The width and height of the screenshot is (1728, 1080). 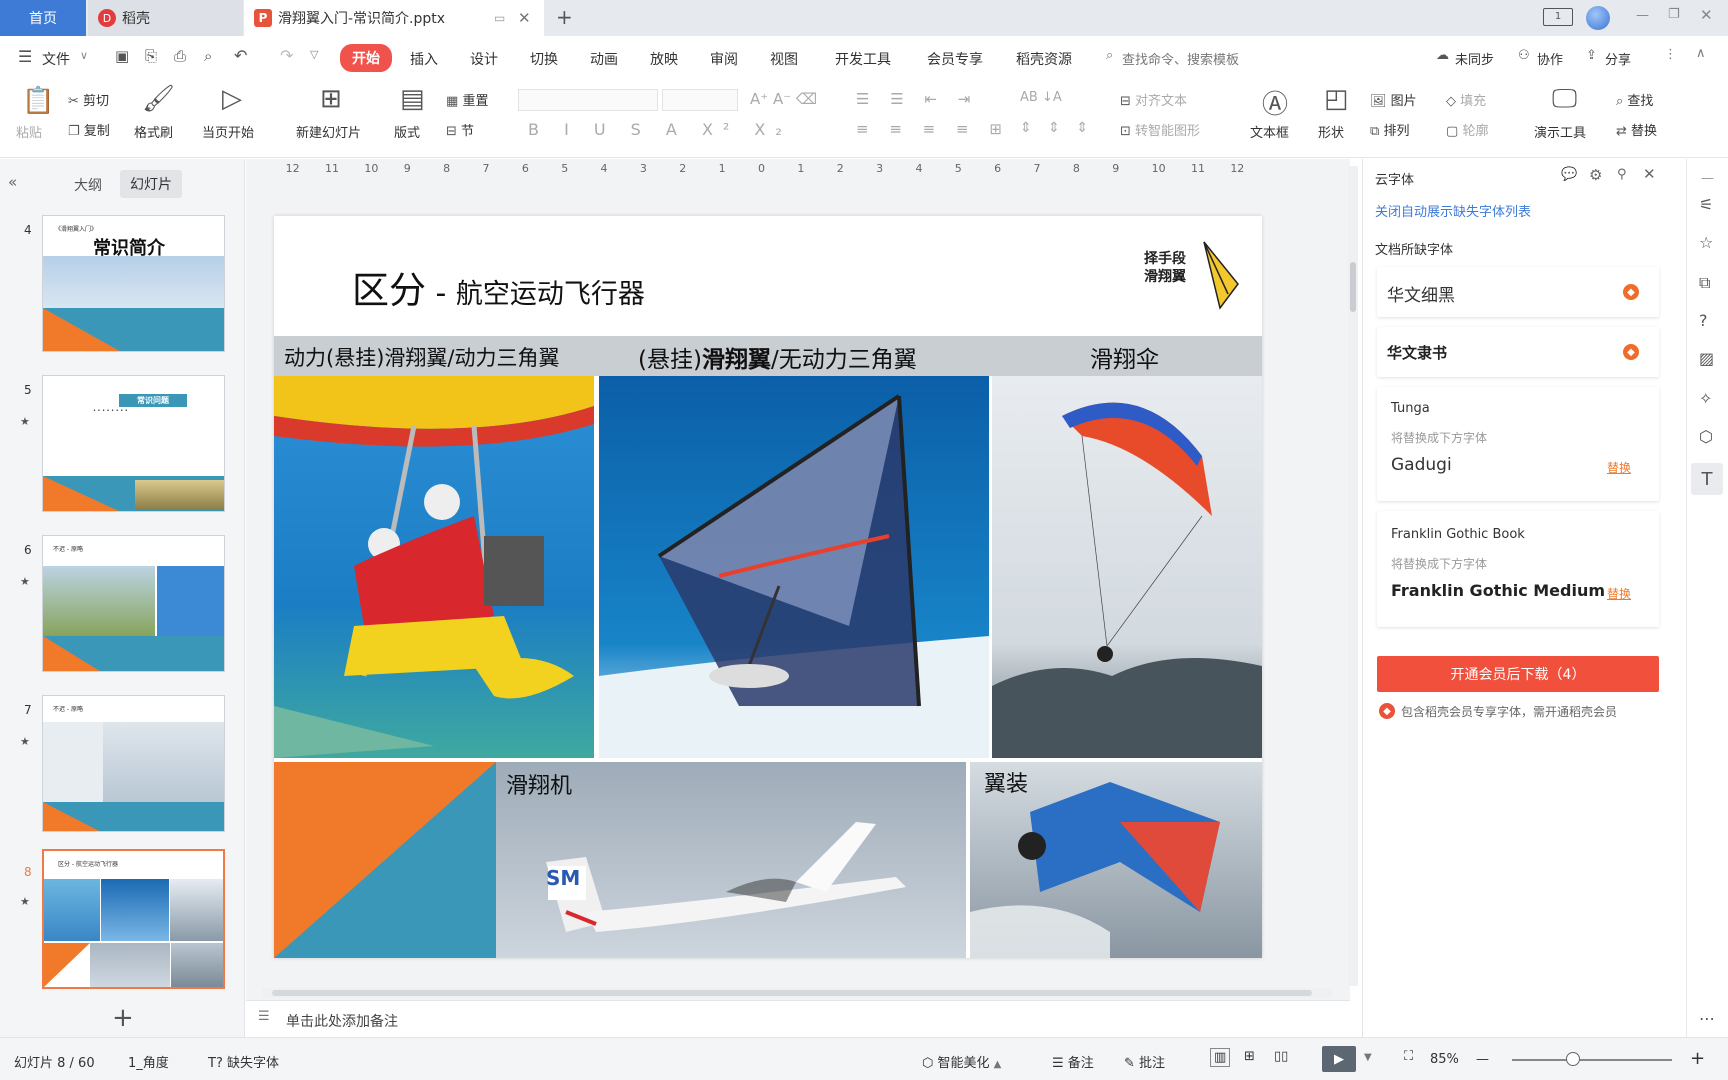 What do you see at coordinates (1466, 99) in the screenshot?
I see `fill-button: ◇ 填充` at bounding box center [1466, 99].